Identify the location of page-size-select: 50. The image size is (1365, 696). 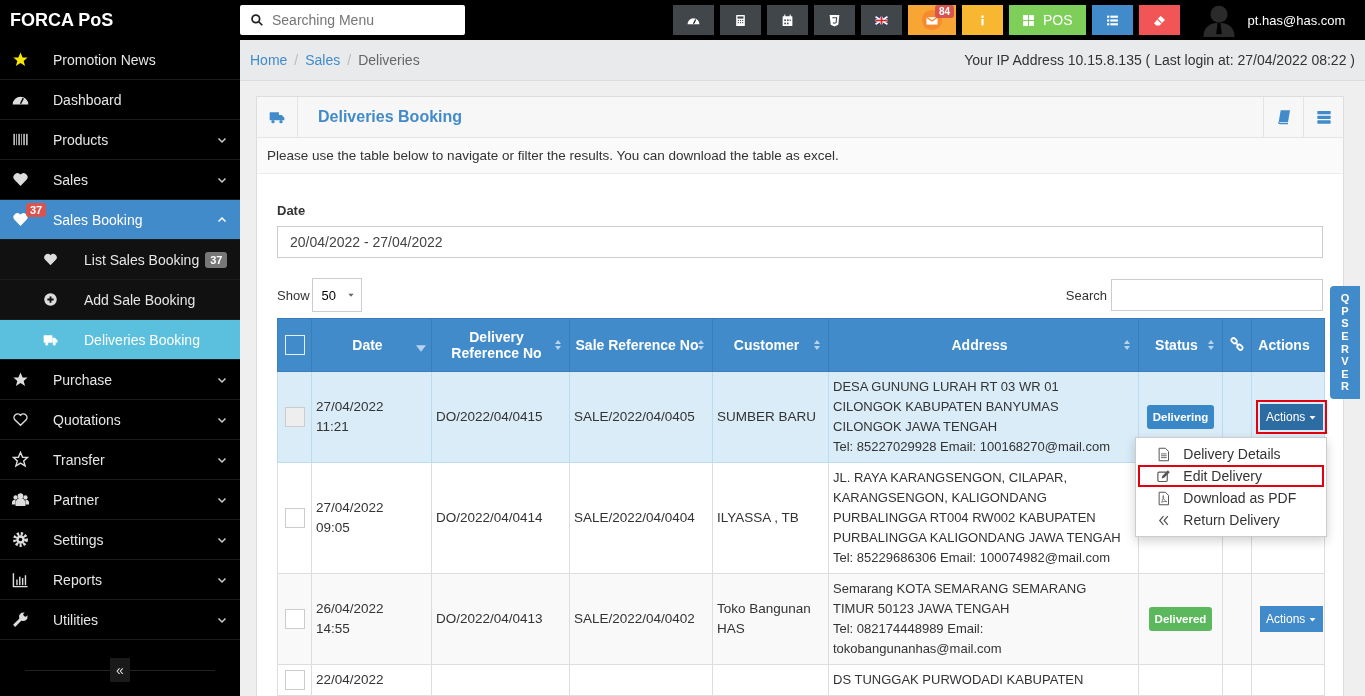
(336, 295).